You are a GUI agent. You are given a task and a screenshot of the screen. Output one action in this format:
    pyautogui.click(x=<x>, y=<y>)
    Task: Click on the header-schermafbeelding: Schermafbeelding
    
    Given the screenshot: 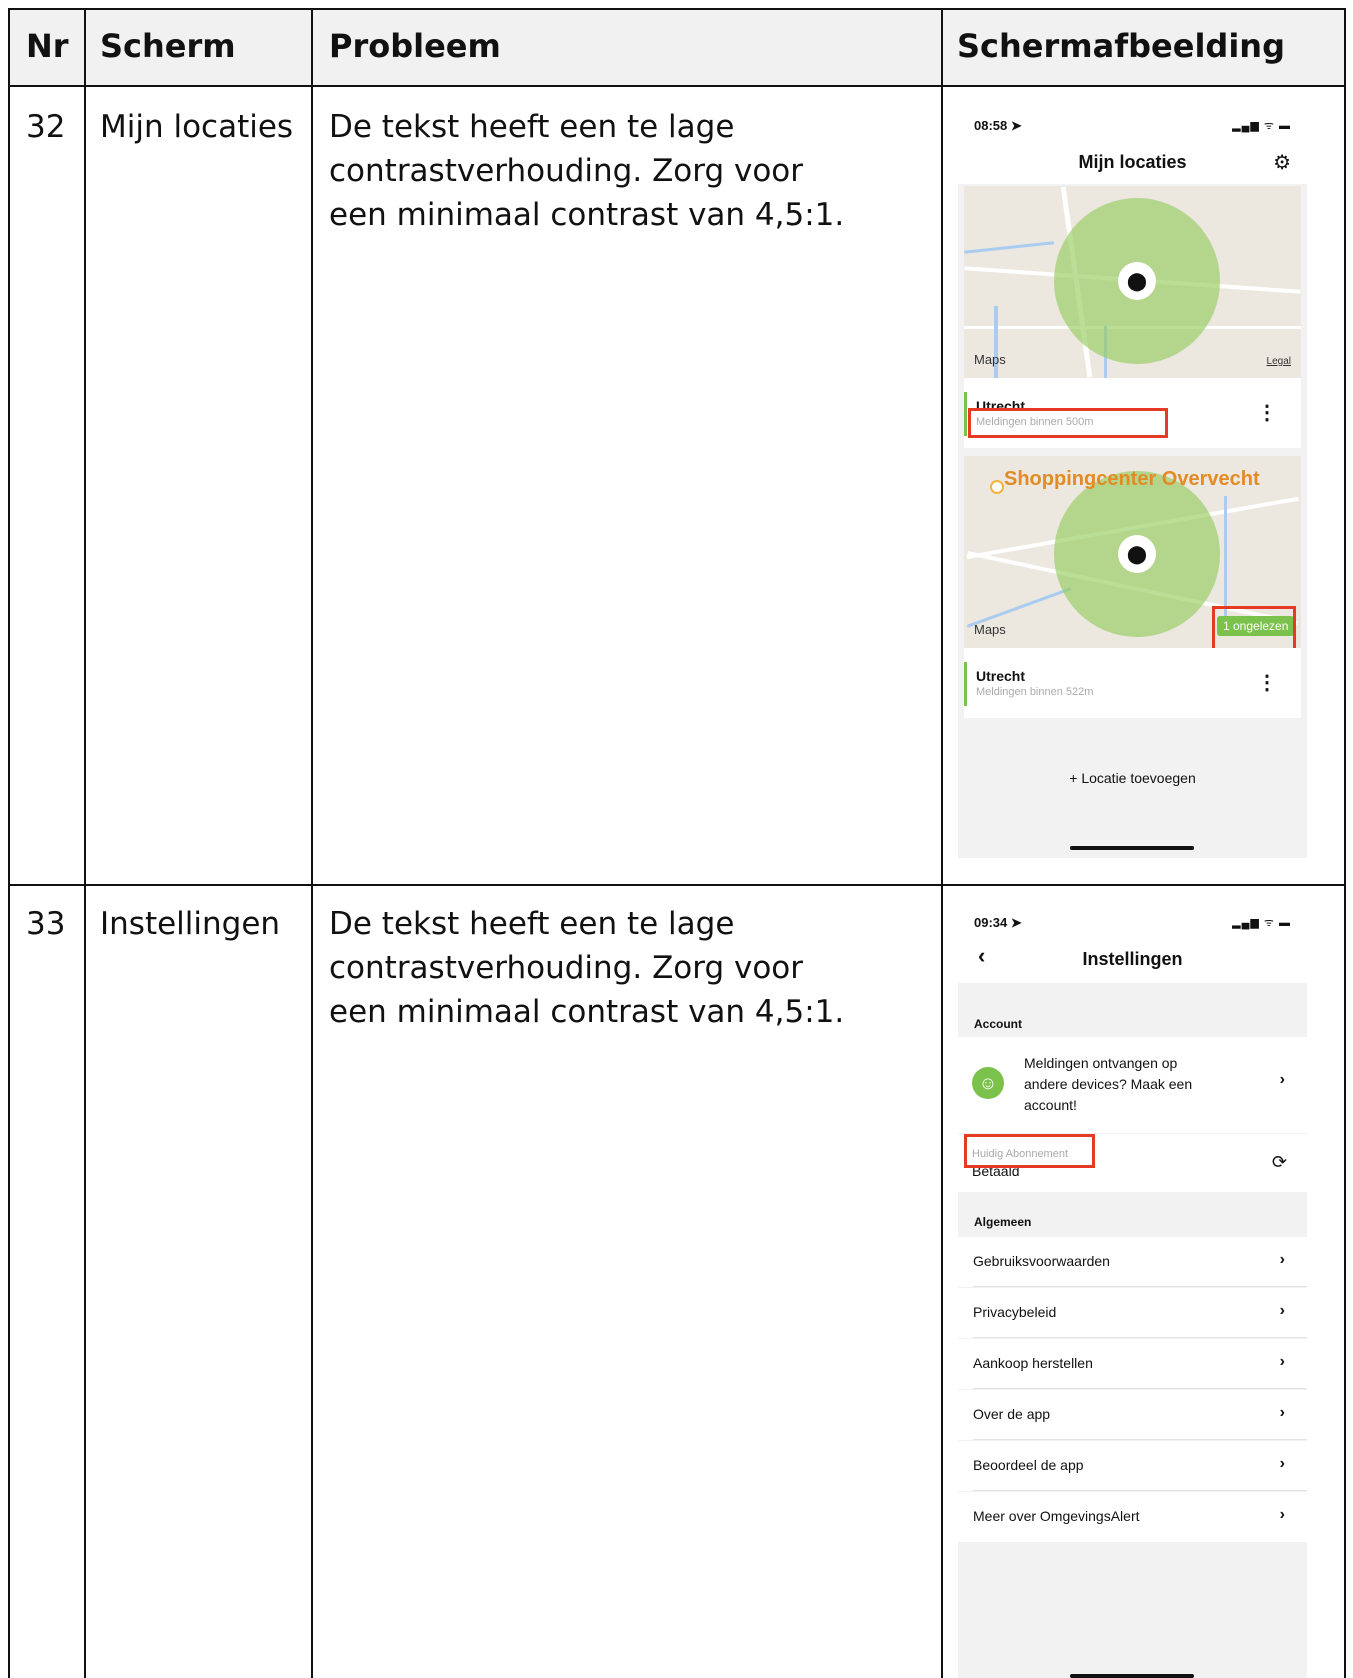 What is the action you would take?
    pyautogui.click(x=1121, y=46)
    